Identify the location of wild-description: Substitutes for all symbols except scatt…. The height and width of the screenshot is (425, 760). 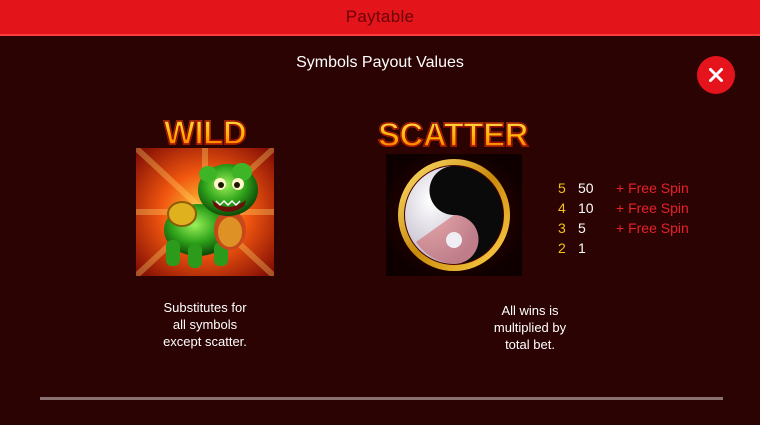
(205, 324).